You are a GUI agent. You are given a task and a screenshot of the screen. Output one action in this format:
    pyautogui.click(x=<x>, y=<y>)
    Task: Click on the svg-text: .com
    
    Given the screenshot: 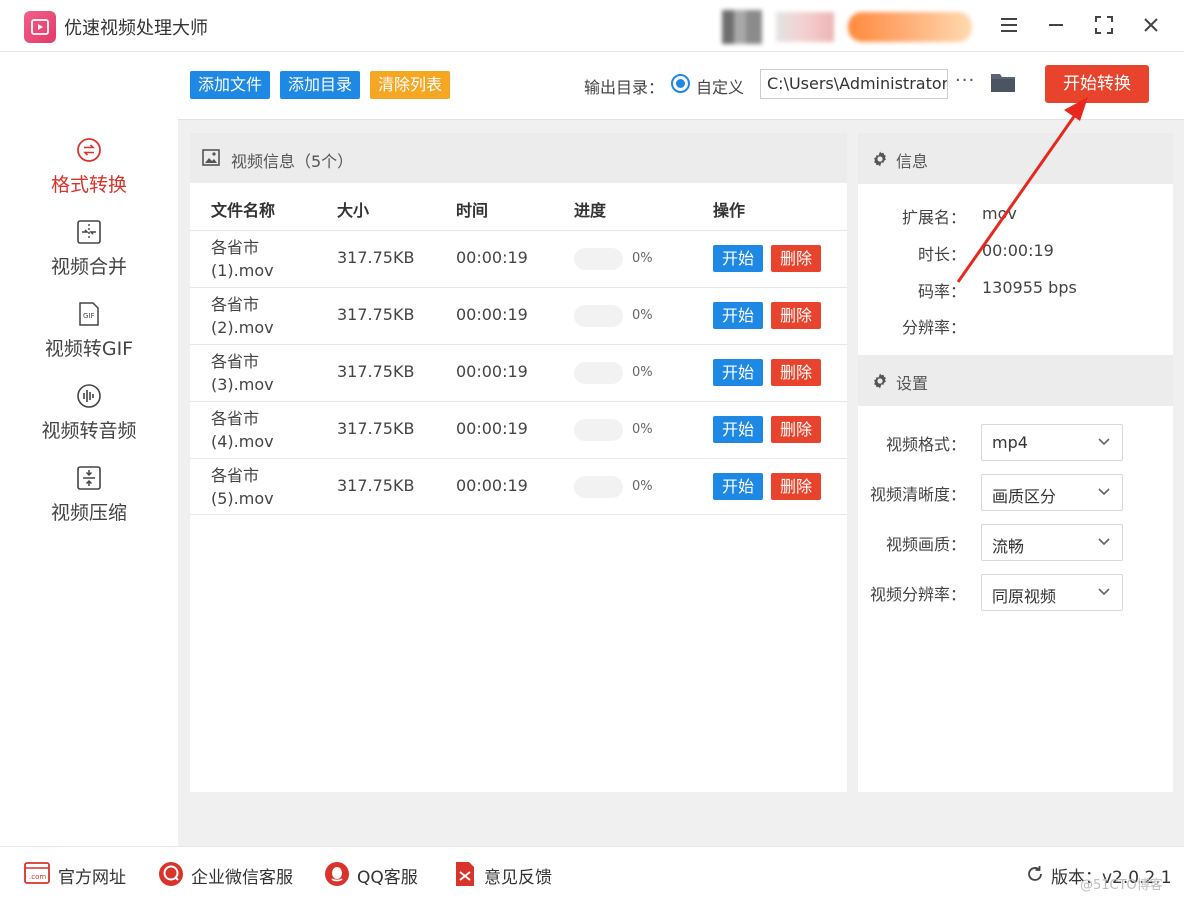 What is the action you would take?
    pyautogui.click(x=37, y=877)
    